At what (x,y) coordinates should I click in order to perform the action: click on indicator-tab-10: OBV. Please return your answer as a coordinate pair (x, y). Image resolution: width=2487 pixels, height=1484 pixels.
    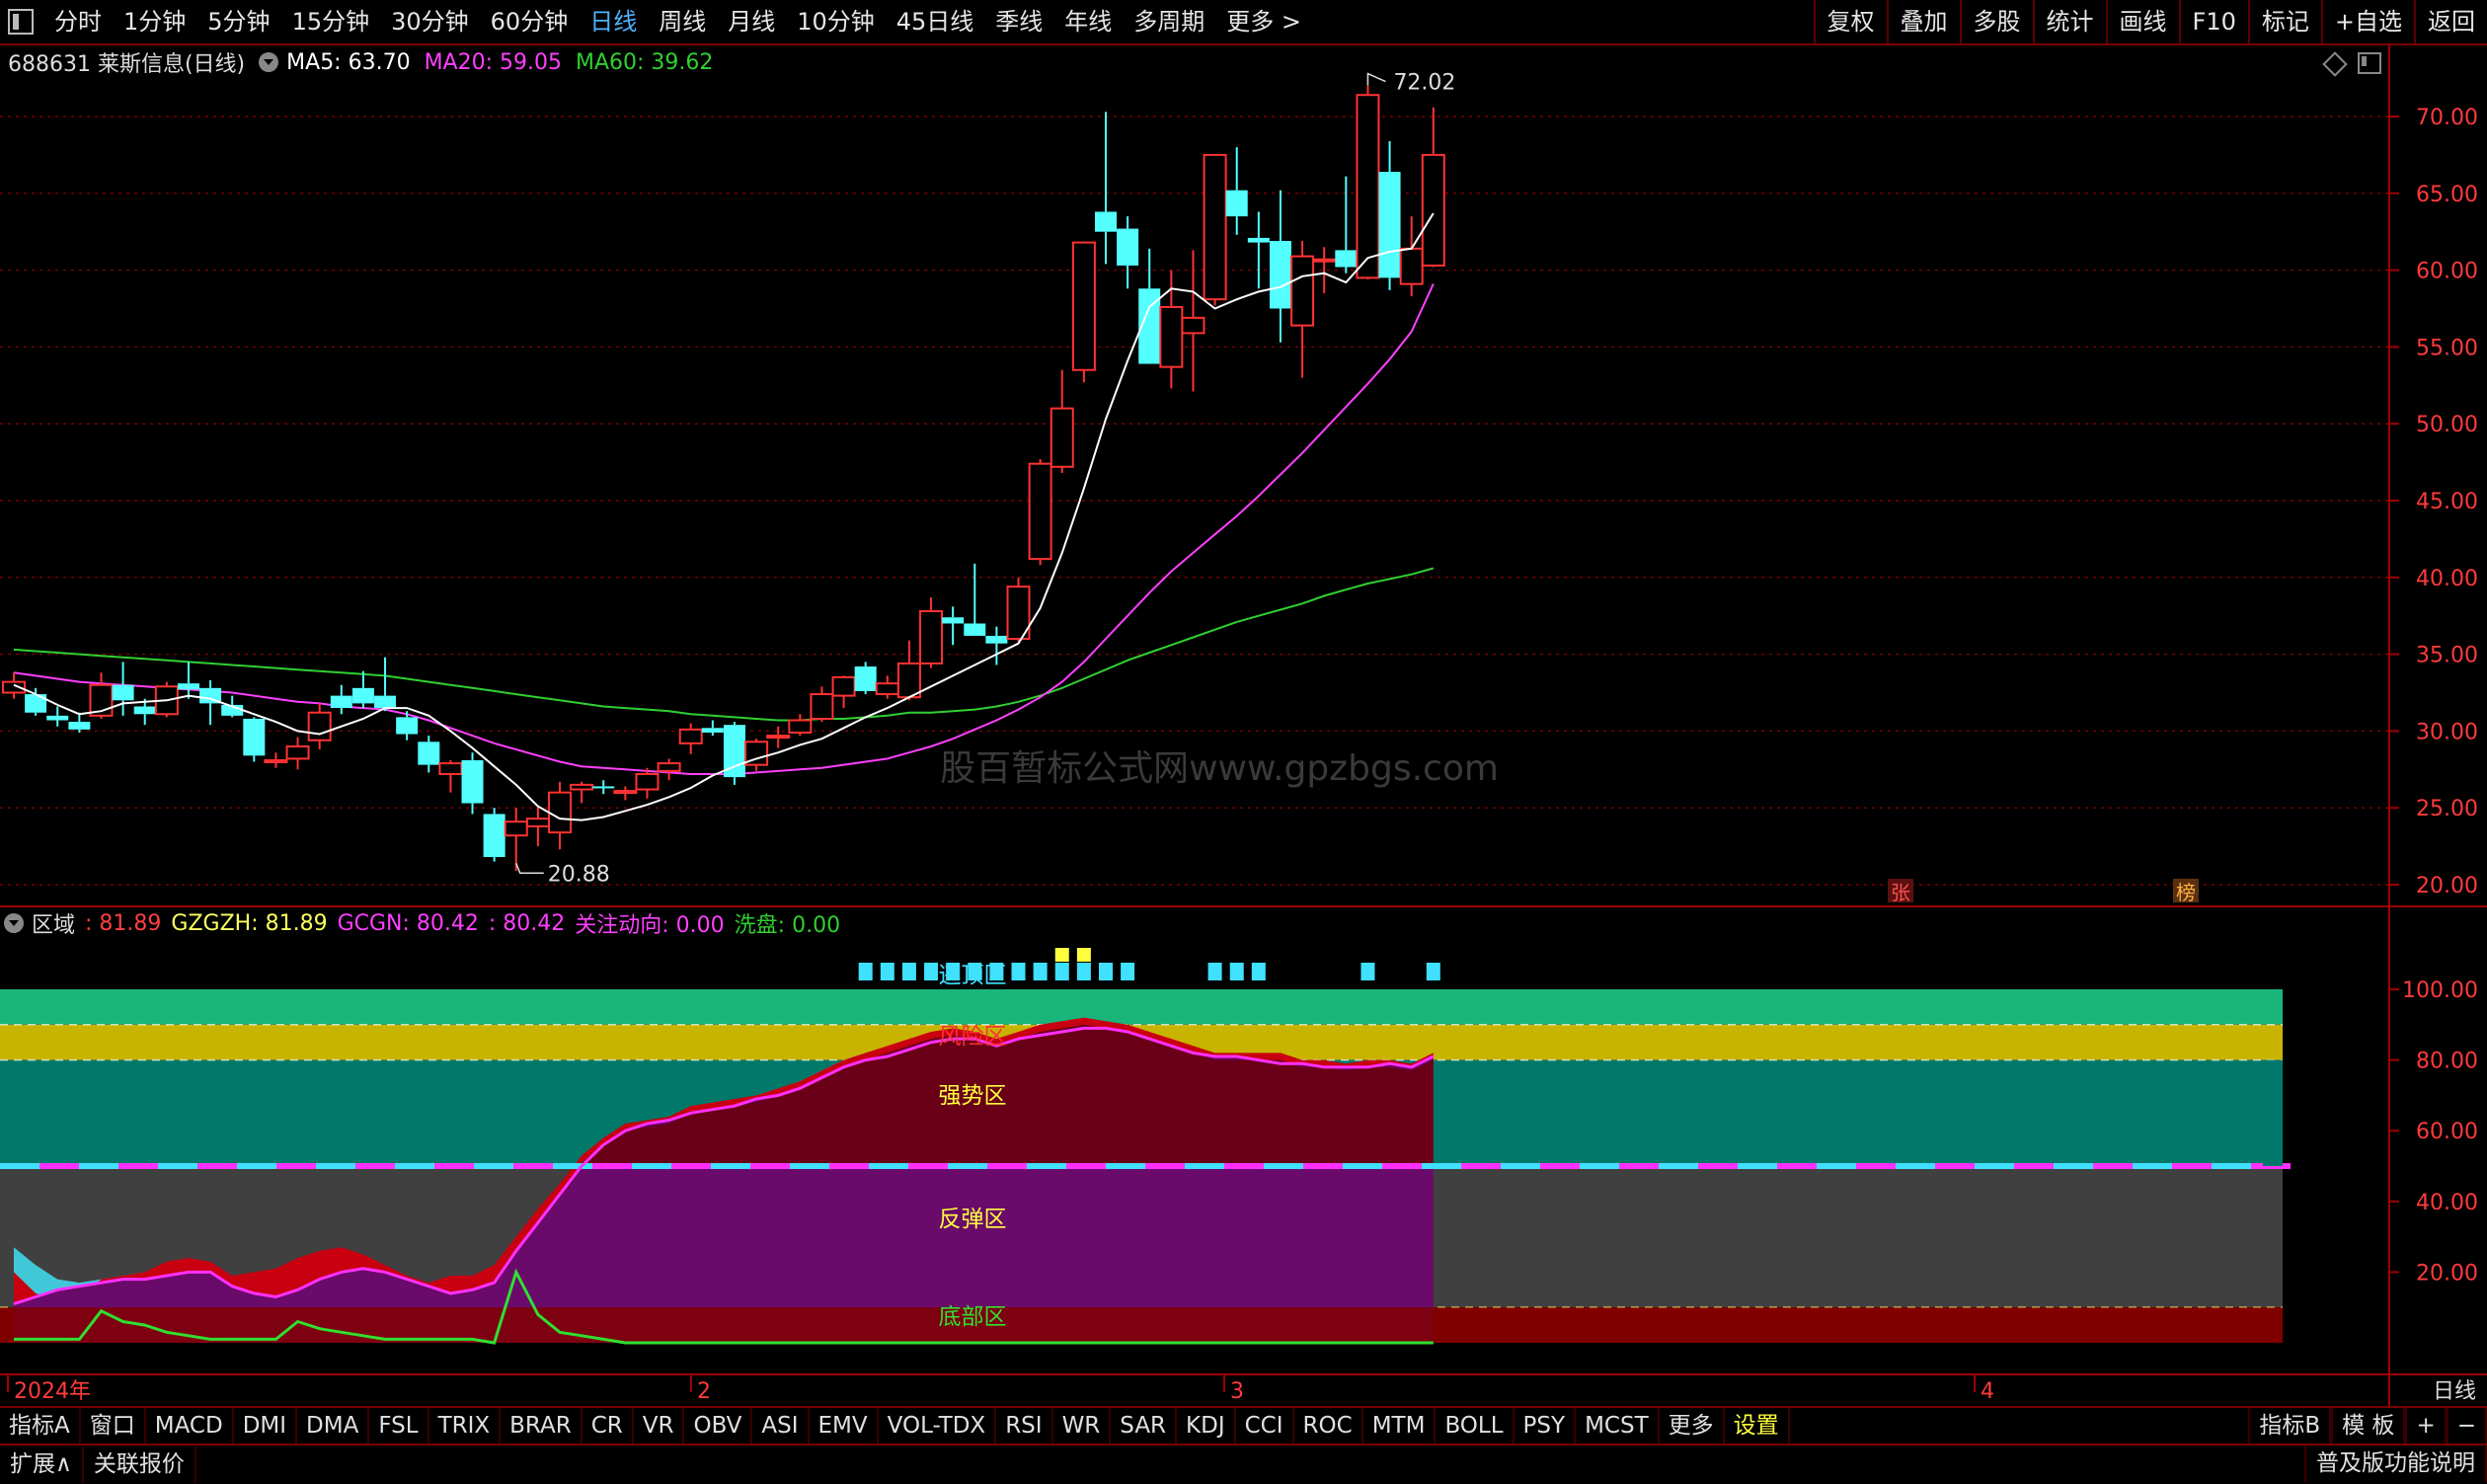
    Looking at the image, I should click on (718, 1426).